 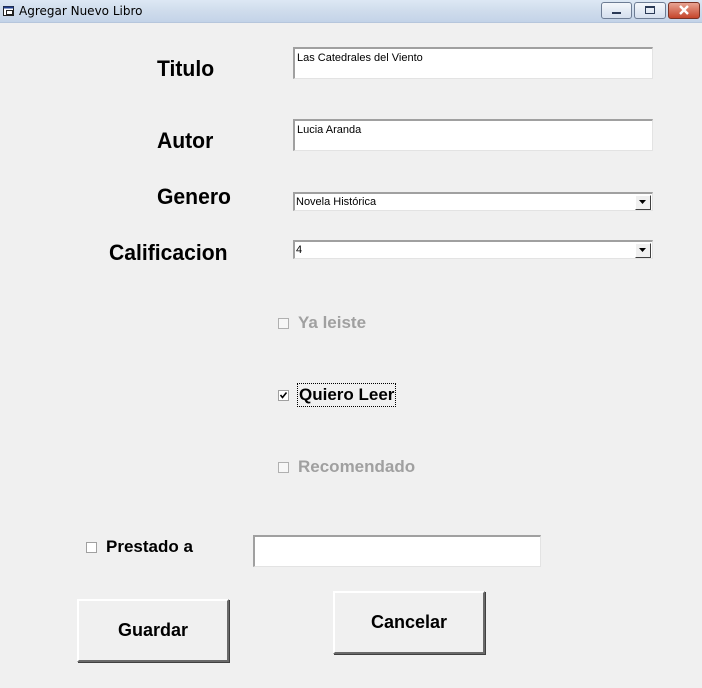 I want to click on close-icon, so click(x=684, y=10).